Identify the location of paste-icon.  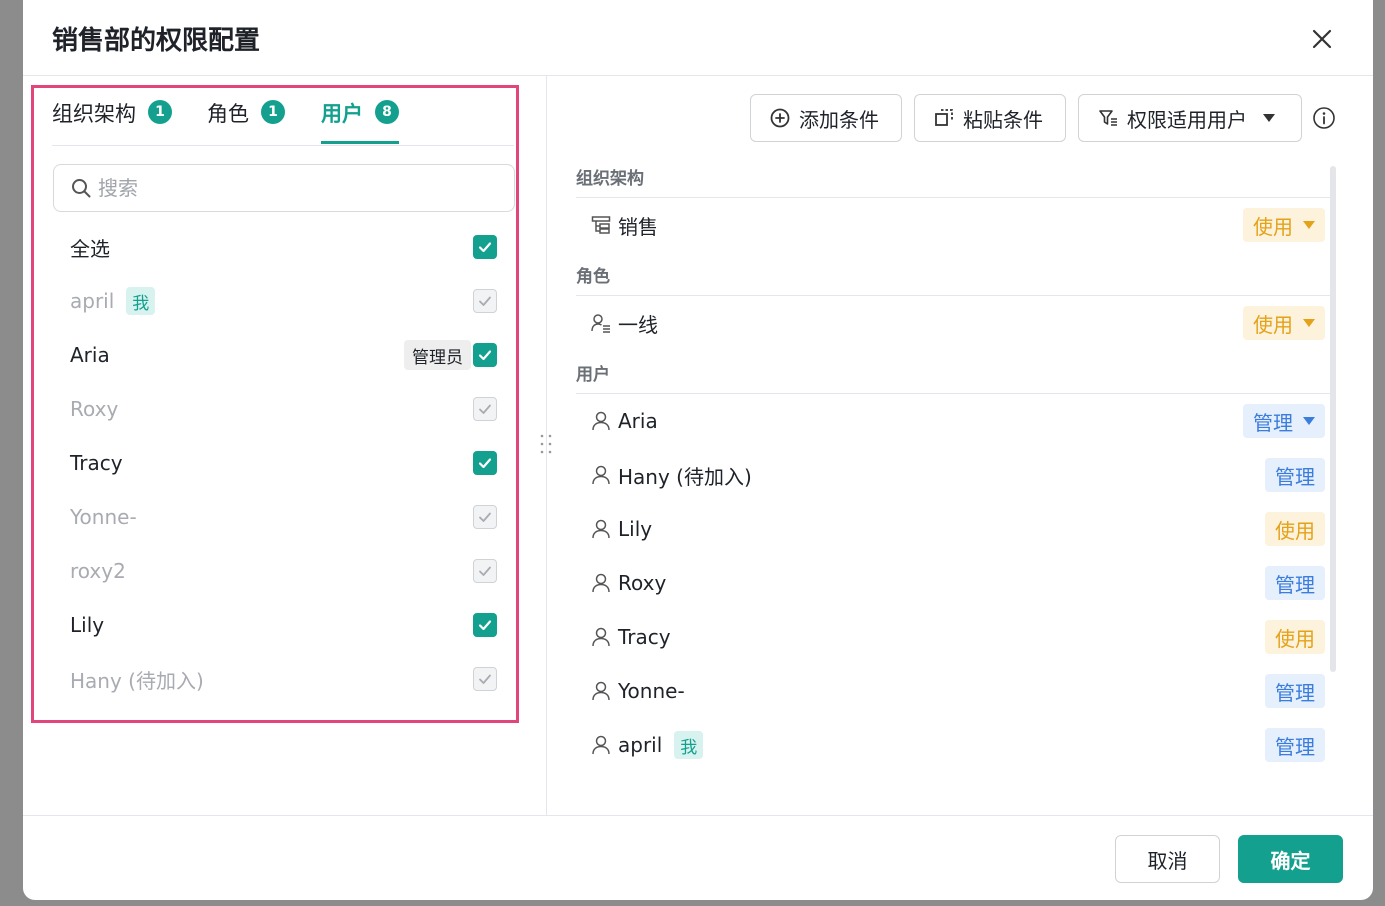
(944, 117).